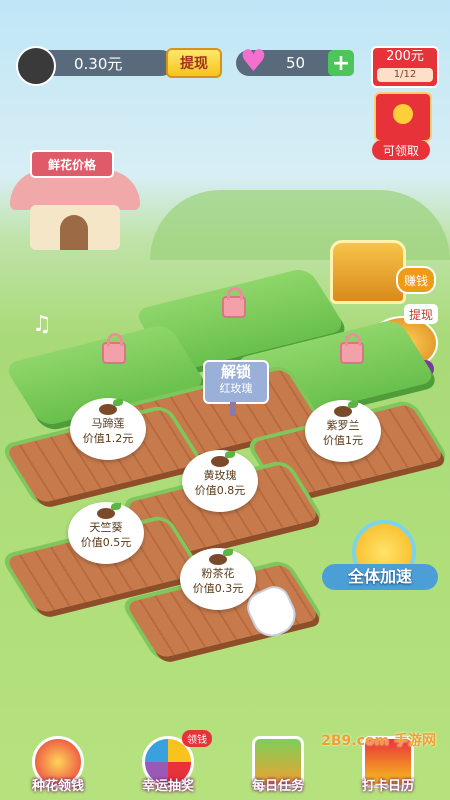  What do you see at coordinates (220, 490) in the screenshot?
I see `flower-value: 价值0.8元` at bounding box center [220, 490].